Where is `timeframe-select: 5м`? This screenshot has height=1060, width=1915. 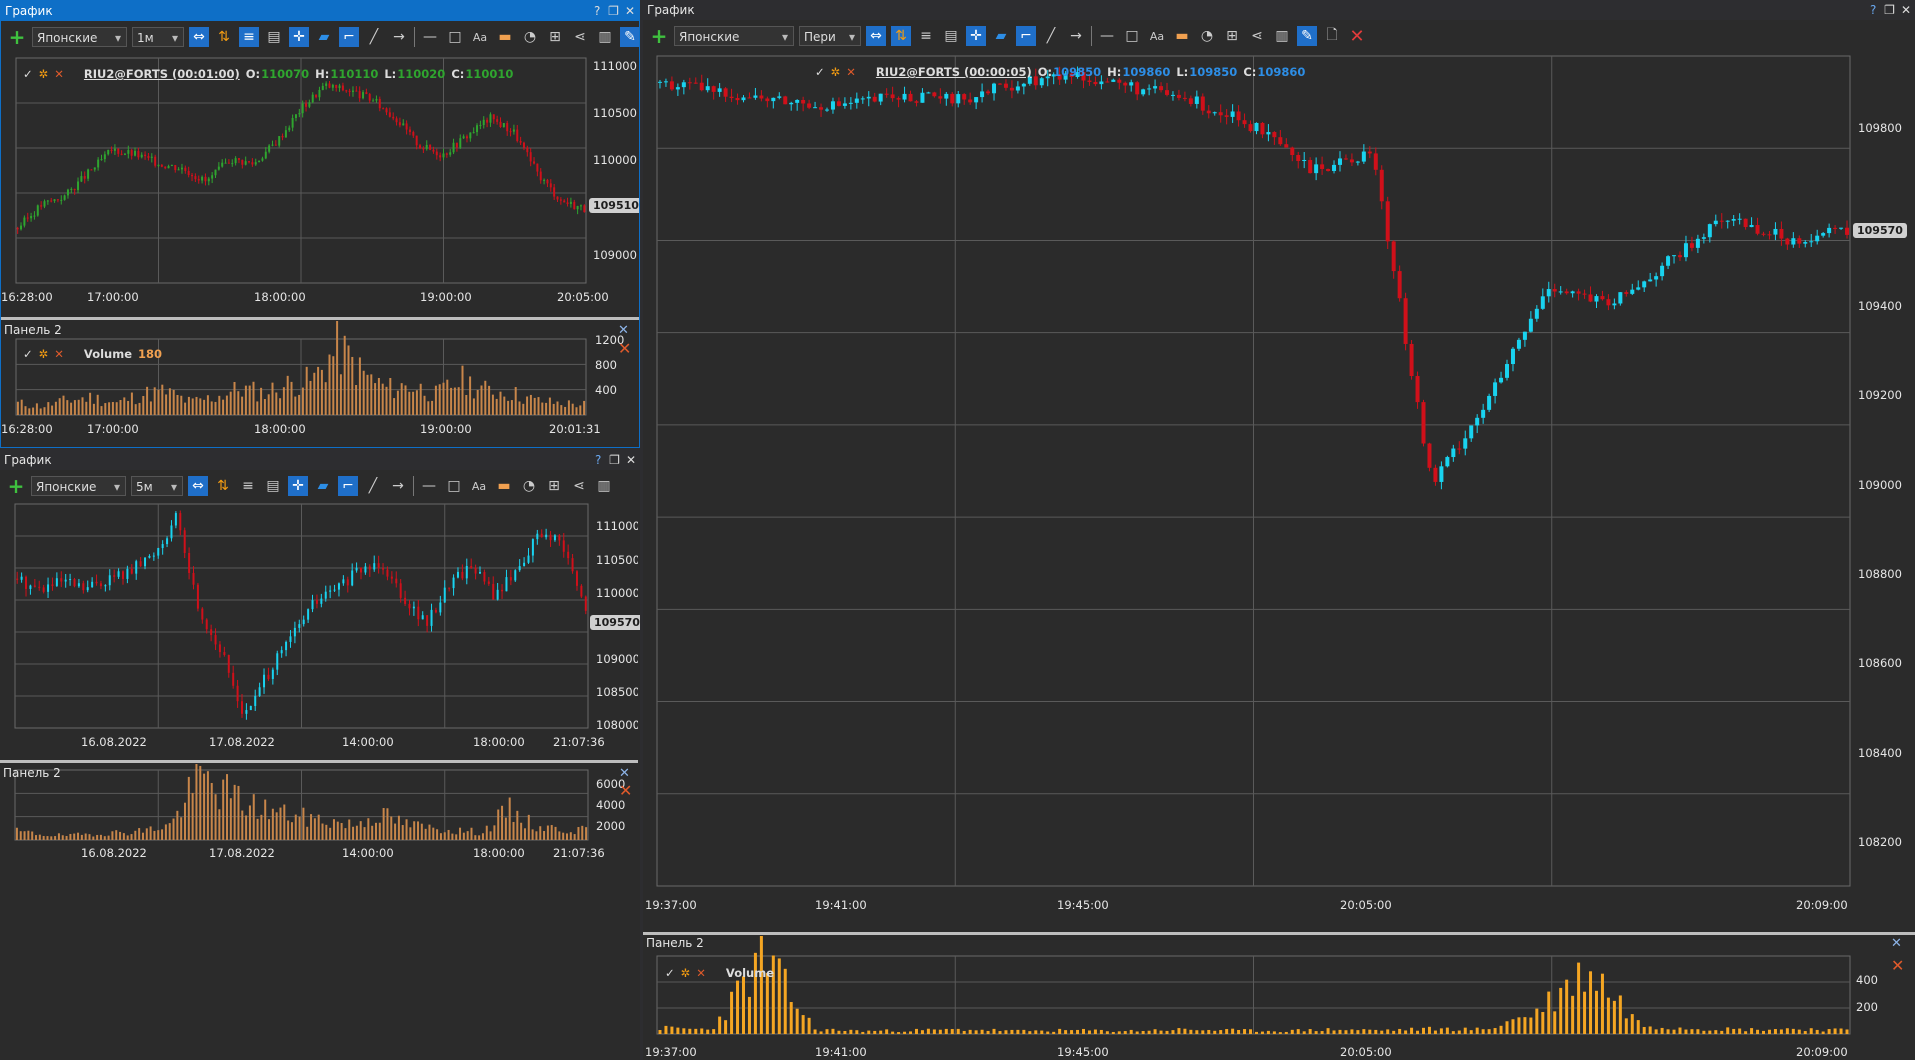 timeframe-select: 5м is located at coordinates (157, 486).